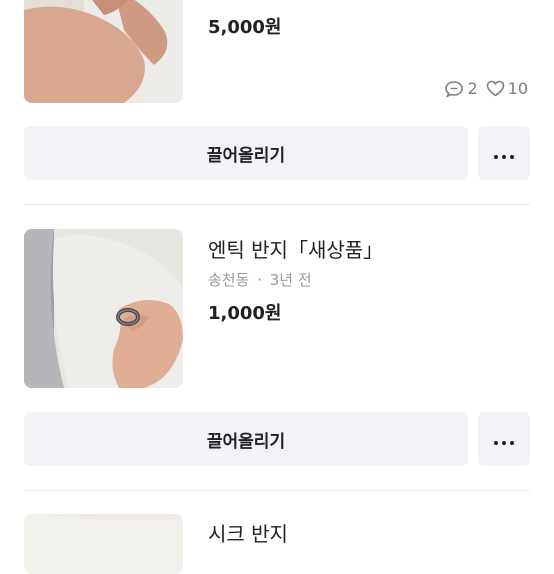  I want to click on chat-bubble-icon, so click(454, 89).